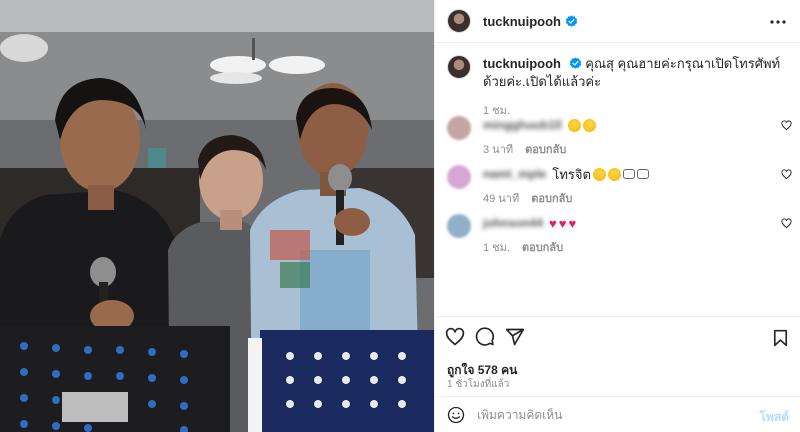 This screenshot has width=800, height=432. I want to click on comment-item: namt_mple โทรจิต 49 นาที ตอบกลับ, so click(619, 186).